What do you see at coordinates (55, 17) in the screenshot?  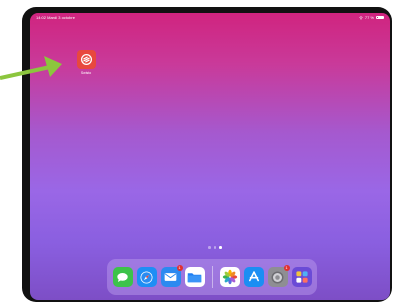 I see `status-time-date: 14:02 Mardi 3 octobre` at bounding box center [55, 17].